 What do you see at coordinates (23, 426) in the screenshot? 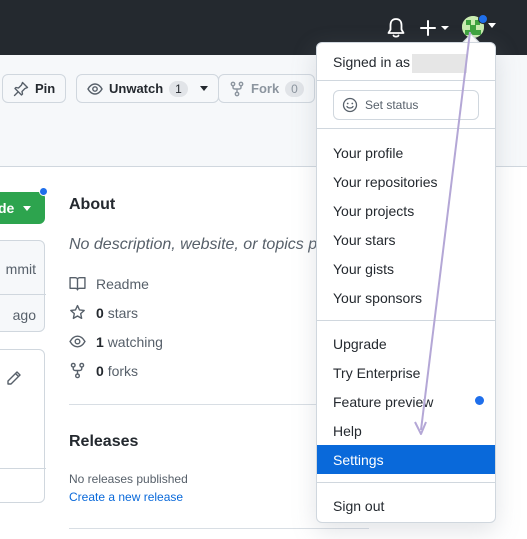
I see `readme-panel` at bounding box center [23, 426].